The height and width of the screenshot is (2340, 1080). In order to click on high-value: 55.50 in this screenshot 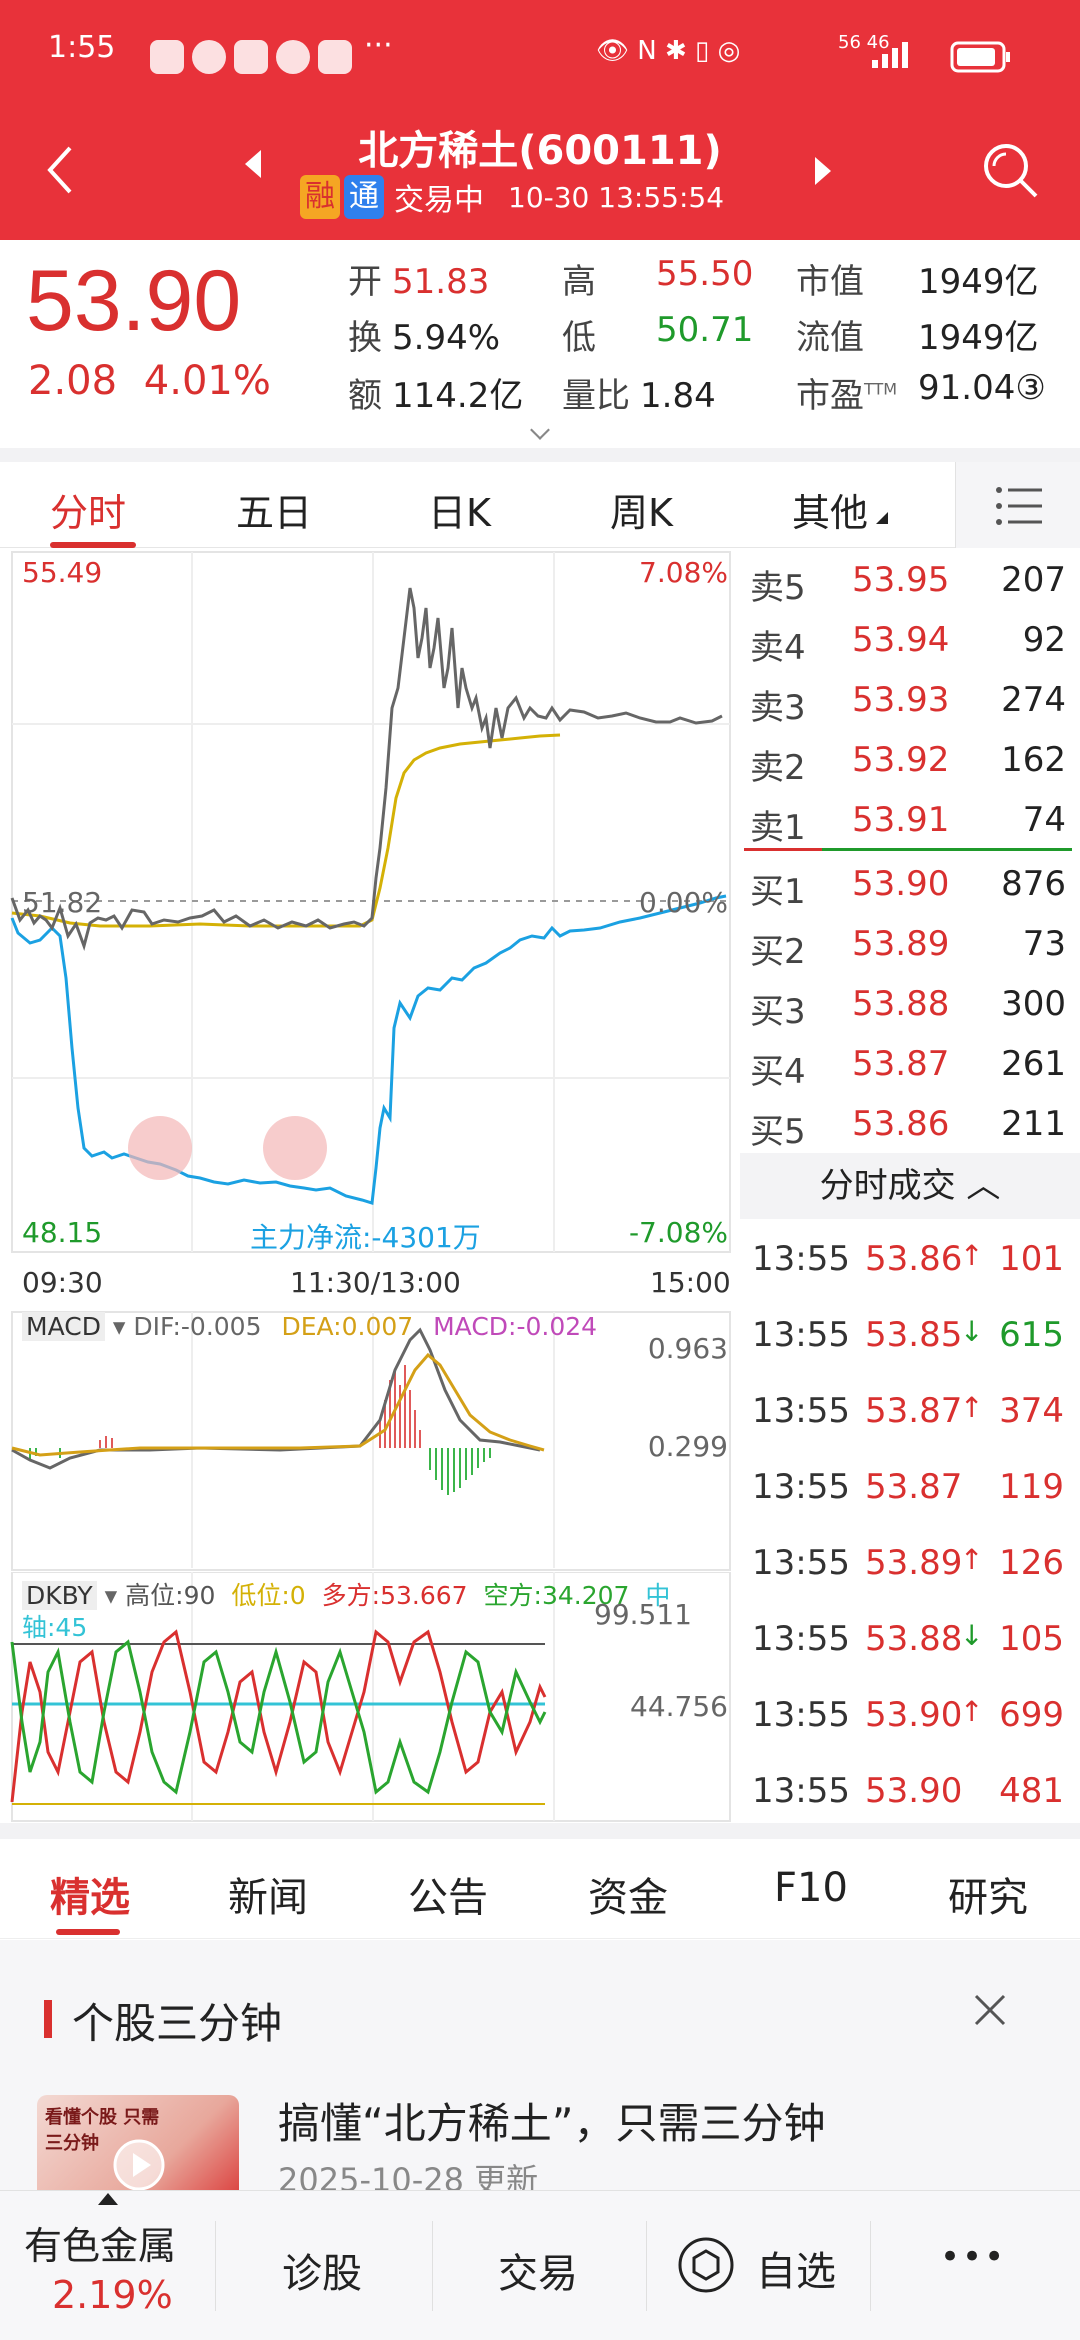, I will do `click(705, 274)`.